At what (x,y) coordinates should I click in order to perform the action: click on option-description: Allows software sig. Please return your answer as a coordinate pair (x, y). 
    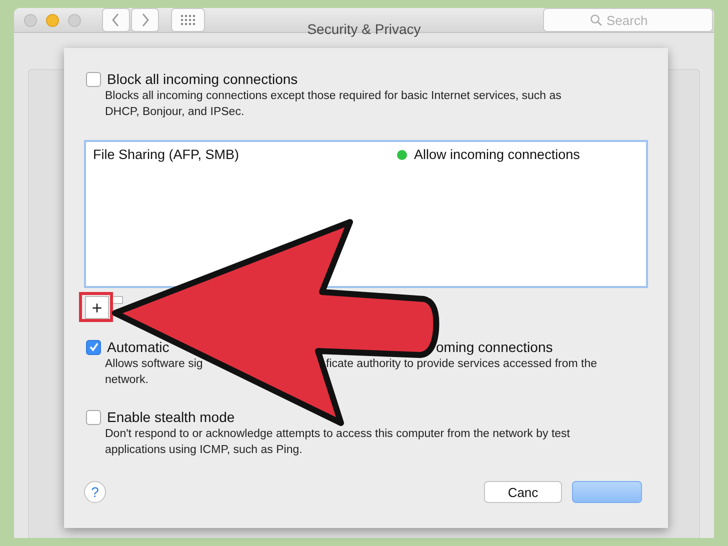
    Looking at the image, I should click on (154, 364).